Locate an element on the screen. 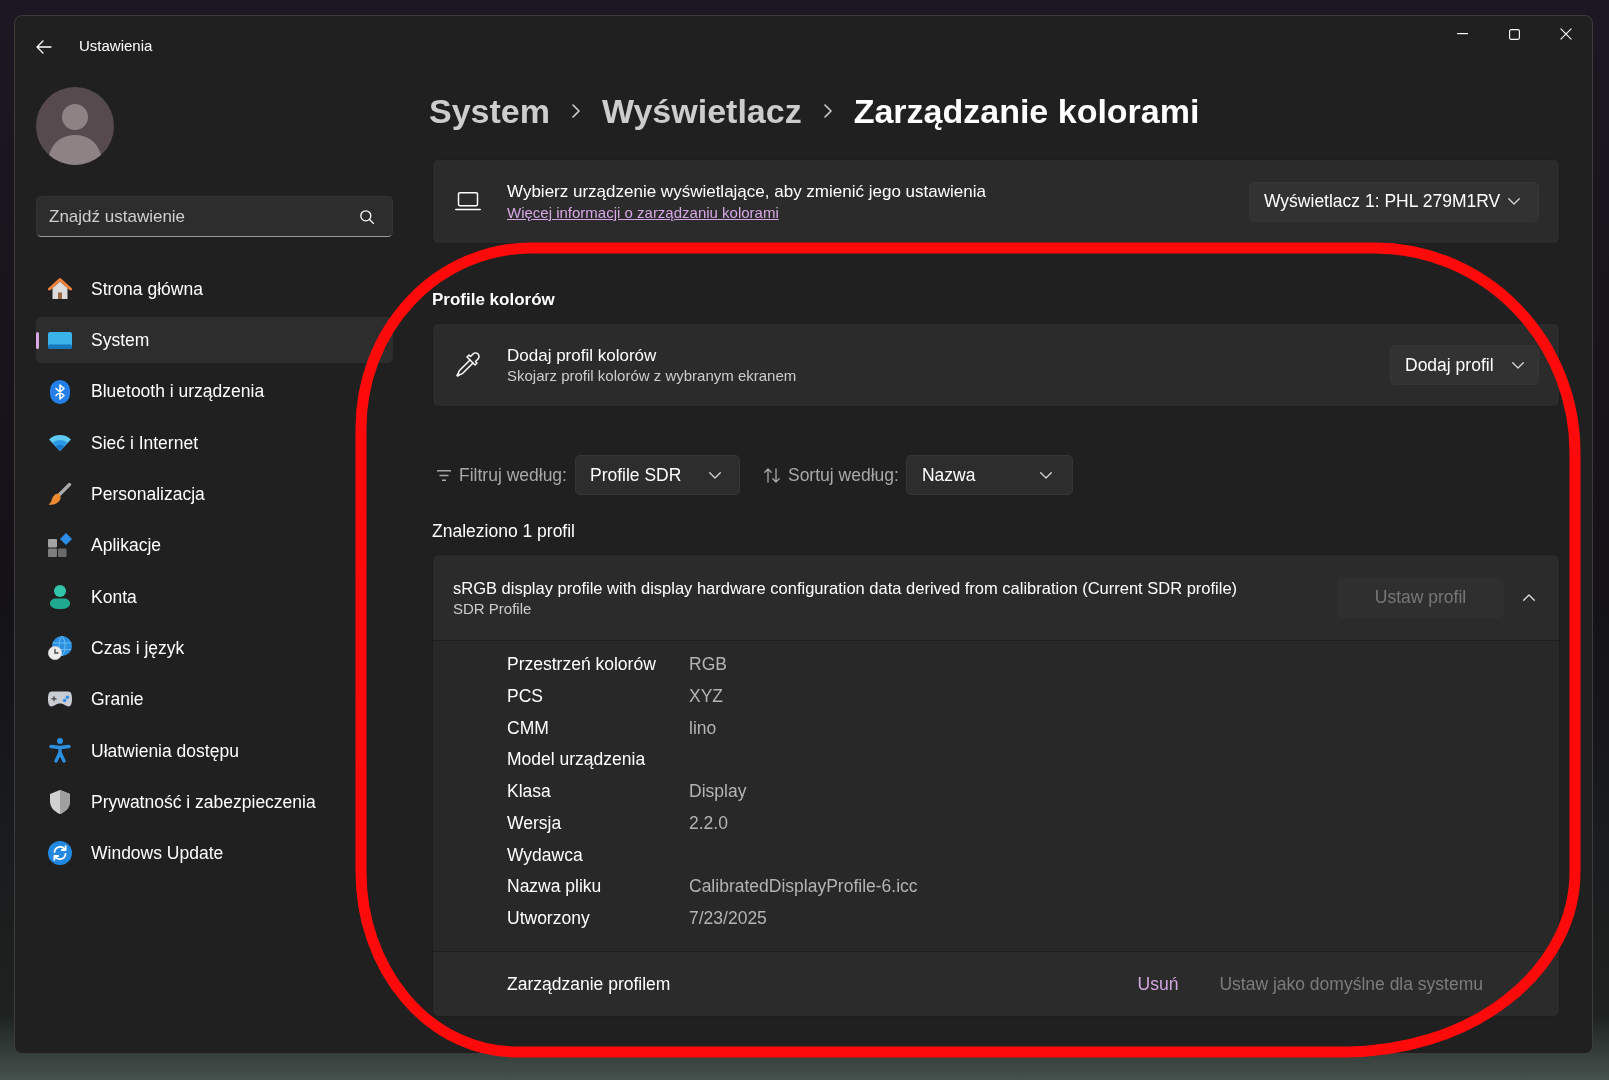  management-label: Zarządzanie profilem is located at coordinates (589, 984).